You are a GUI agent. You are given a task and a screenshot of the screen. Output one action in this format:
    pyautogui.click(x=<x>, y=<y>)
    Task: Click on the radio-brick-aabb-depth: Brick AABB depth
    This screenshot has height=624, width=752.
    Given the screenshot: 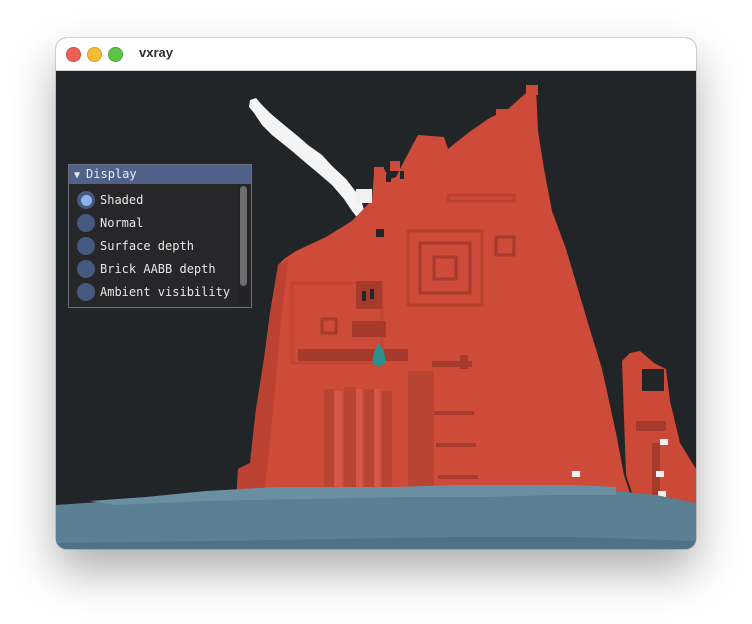 What is the action you would take?
    pyautogui.click(x=146, y=269)
    